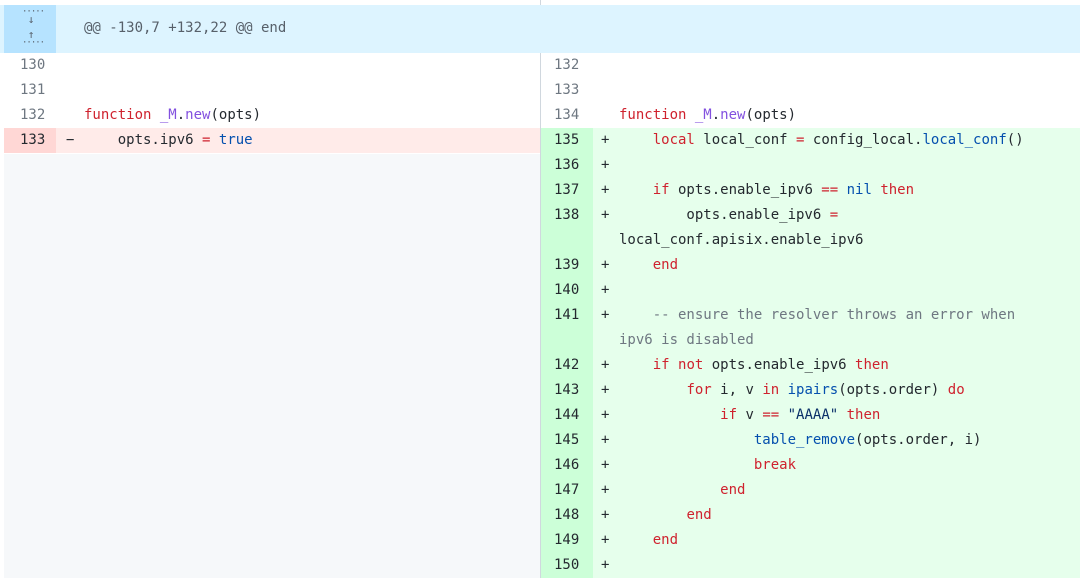  Describe the element at coordinates (566, 290) in the screenshot. I see `line-number: 140` at that location.